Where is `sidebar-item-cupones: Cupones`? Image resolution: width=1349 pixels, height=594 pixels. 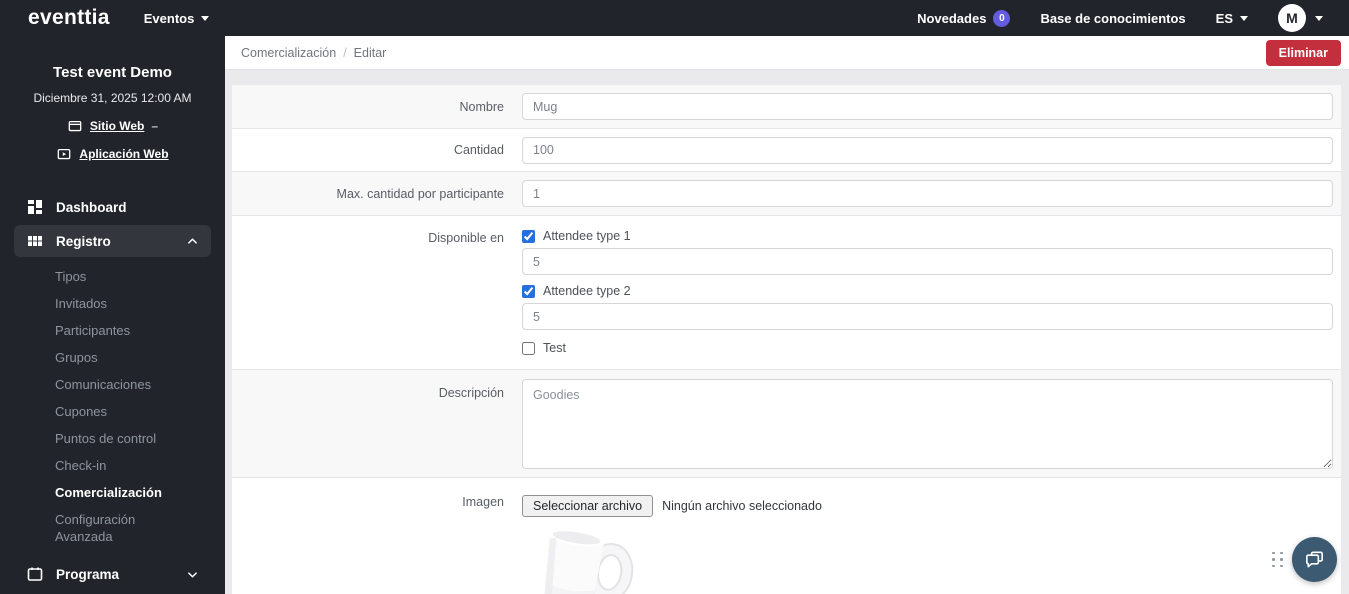
sidebar-item-cupones: Cupones is located at coordinates (112, 411).